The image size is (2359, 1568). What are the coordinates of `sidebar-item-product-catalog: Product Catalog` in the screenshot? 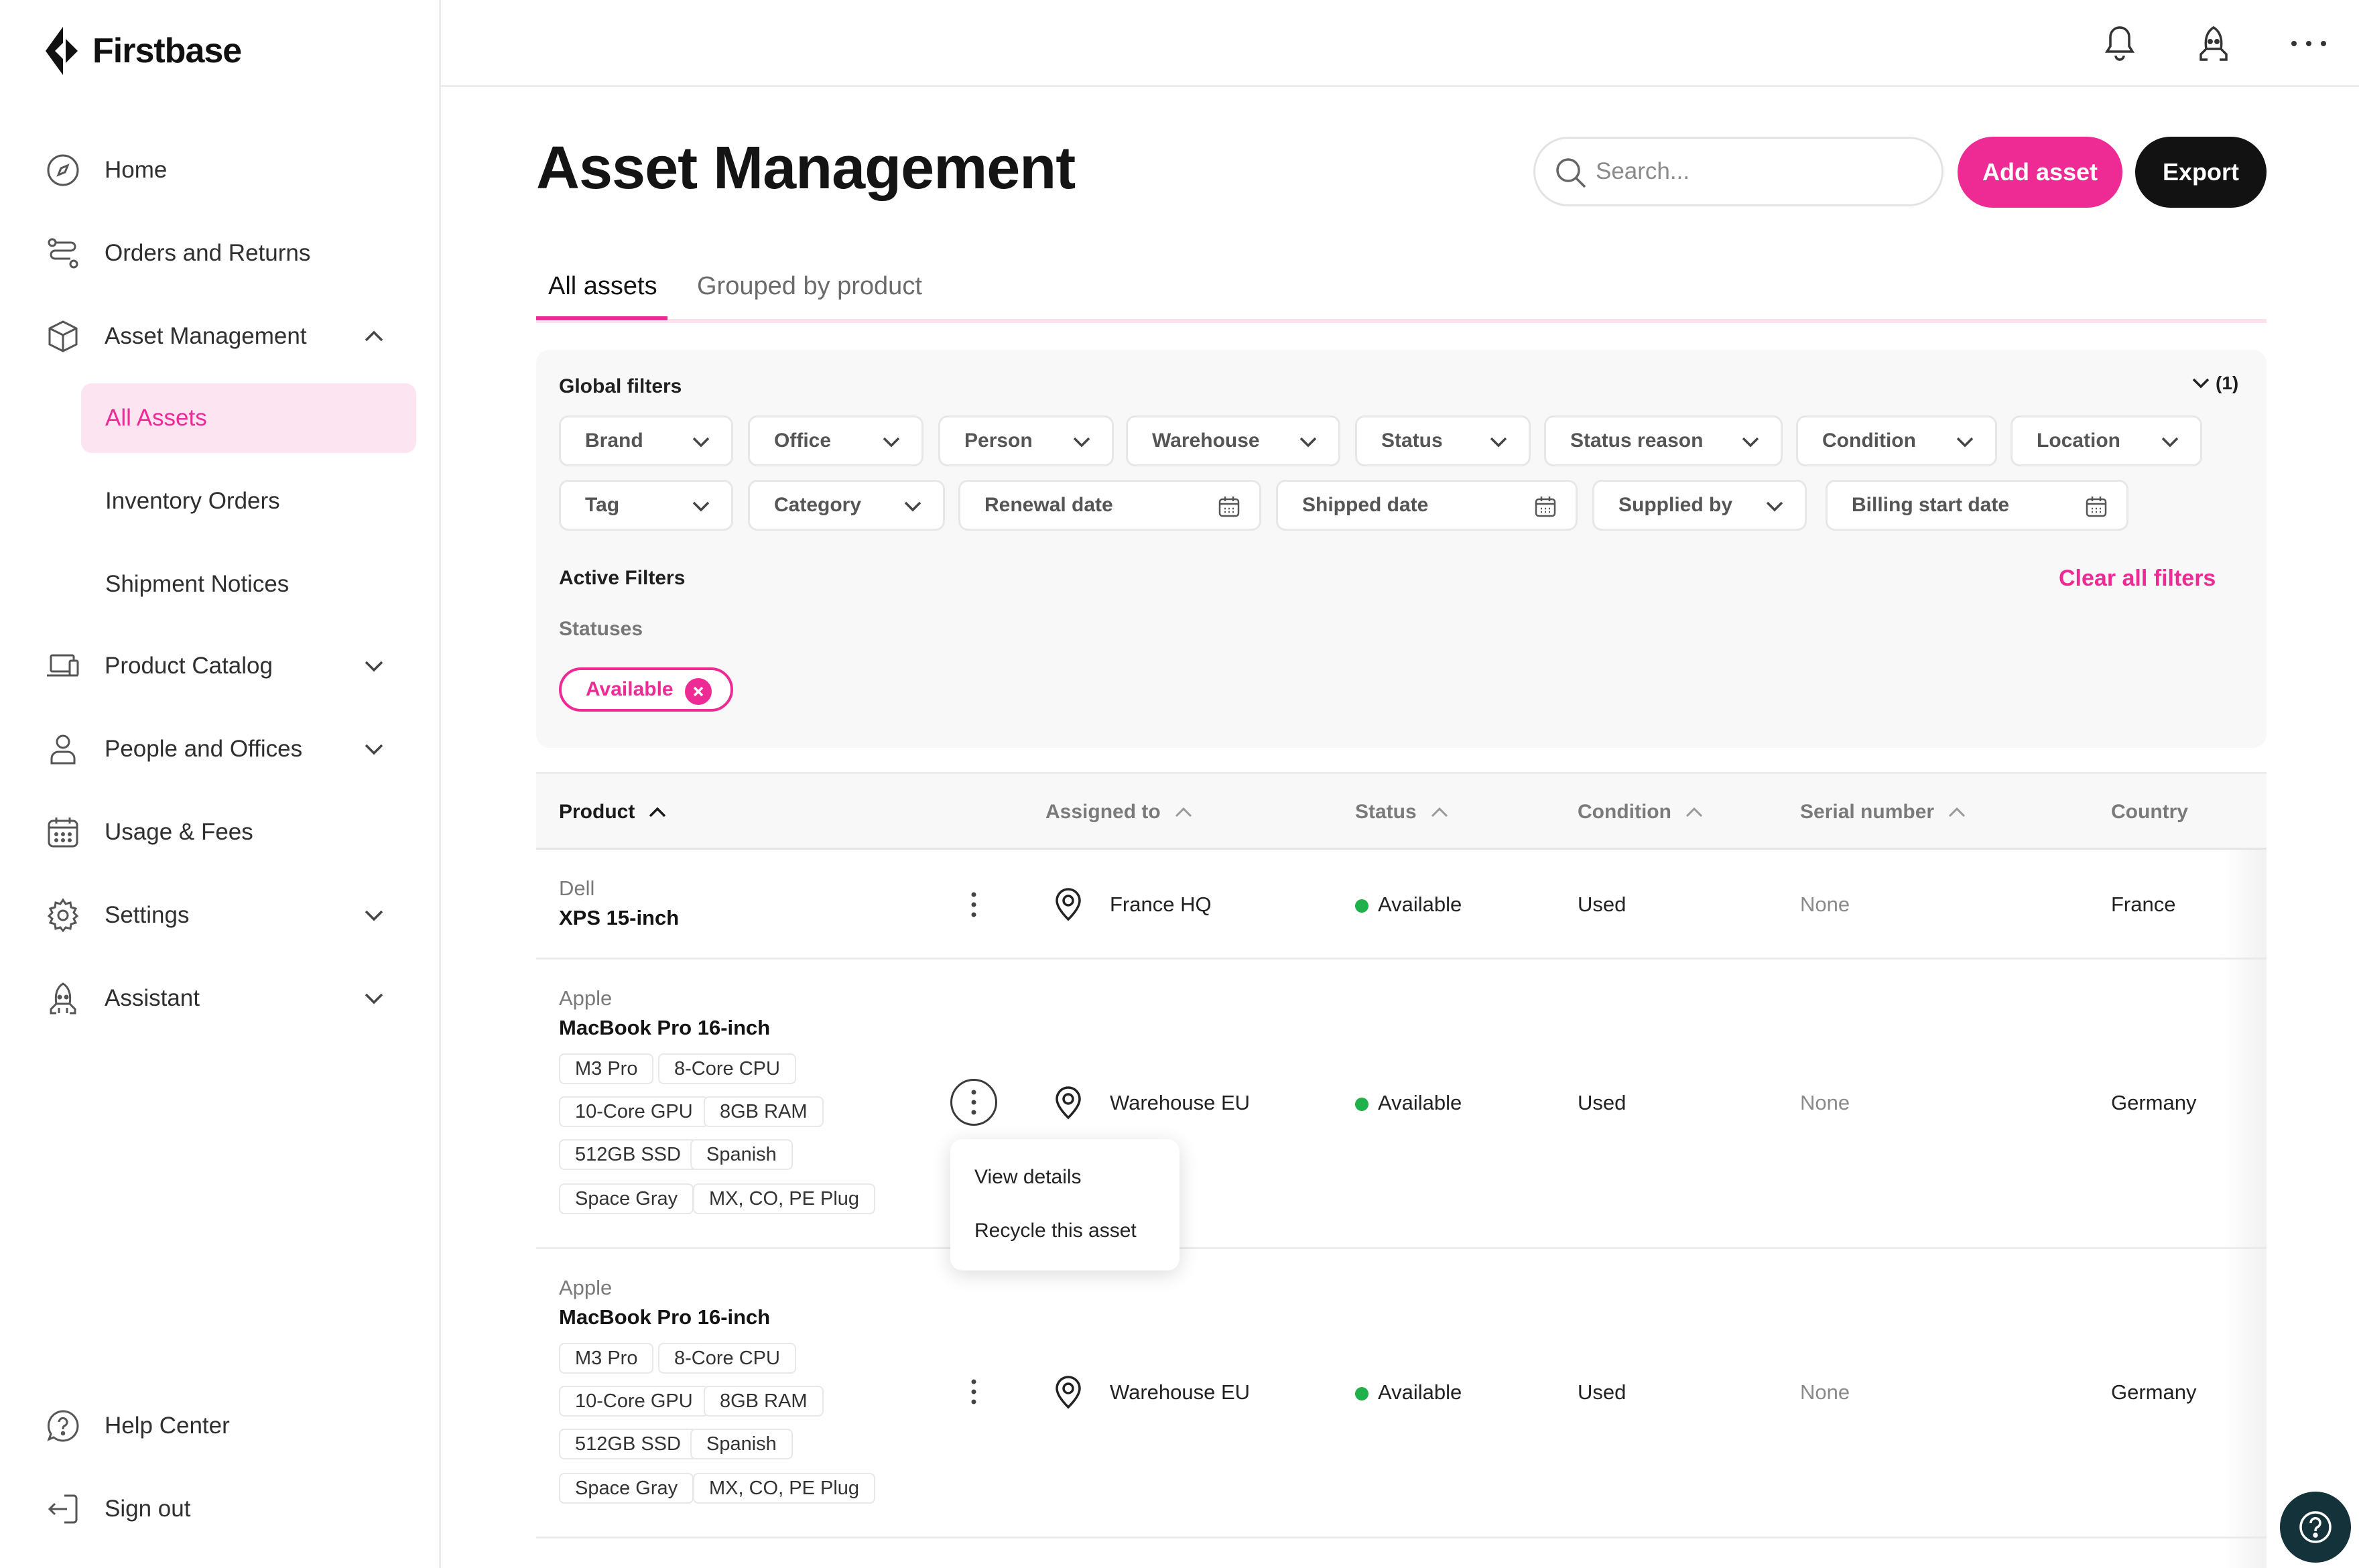 It's located at (220, 666).